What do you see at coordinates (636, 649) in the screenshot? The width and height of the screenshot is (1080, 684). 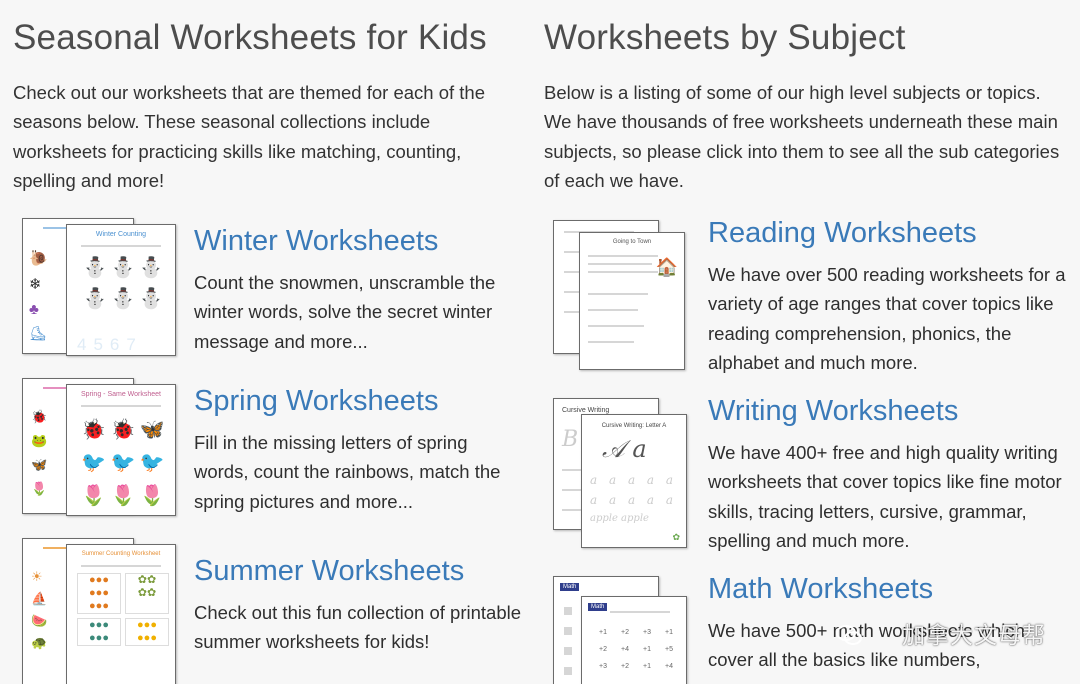 I see `math-problem-grid: +1 +2 +3 +1 +2 +4 +1 +5 +3 +2 +1 +4` at bounding box center [636, 649].